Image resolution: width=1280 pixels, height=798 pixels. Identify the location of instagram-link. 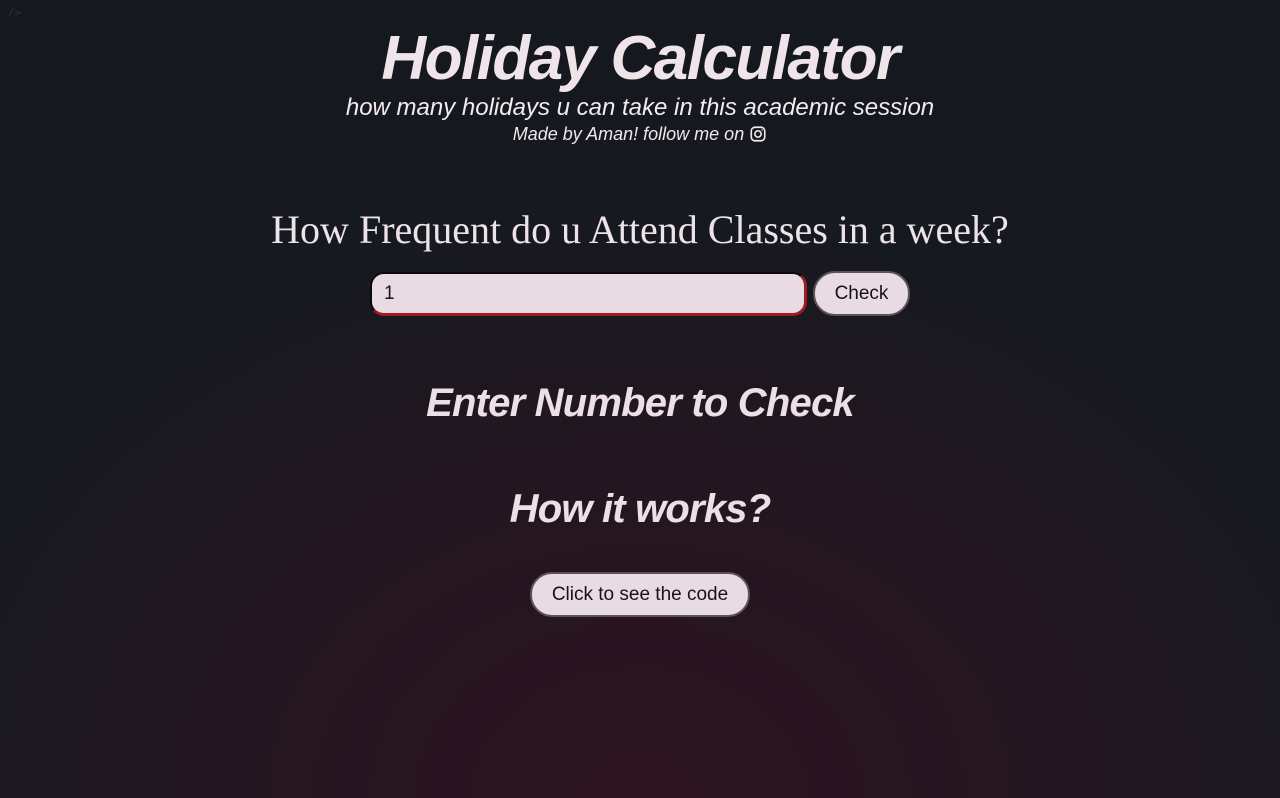
(758, 134).